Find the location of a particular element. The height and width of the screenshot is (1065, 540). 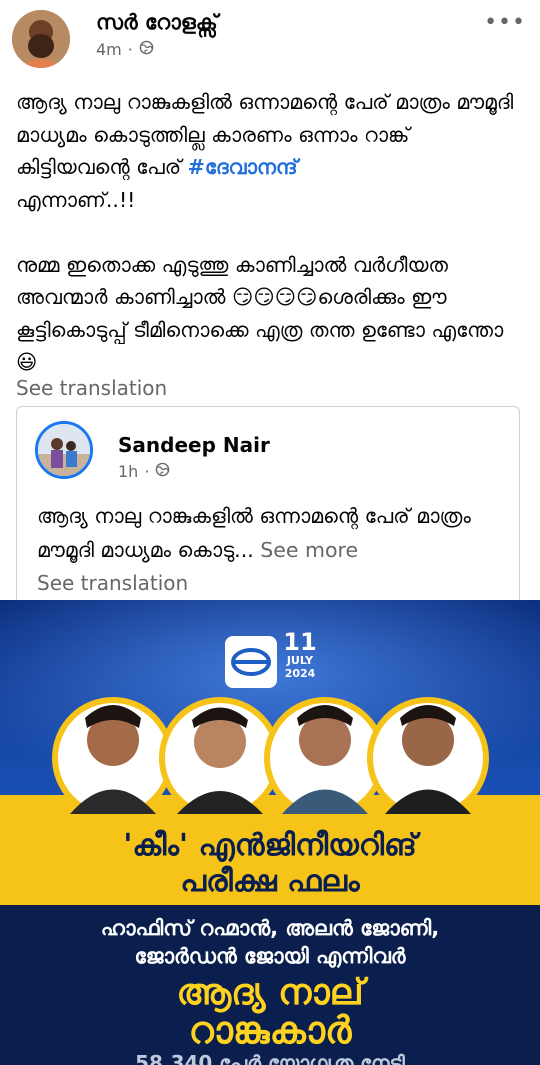

post-meta: 4m · is located at coordinates (125, 49).